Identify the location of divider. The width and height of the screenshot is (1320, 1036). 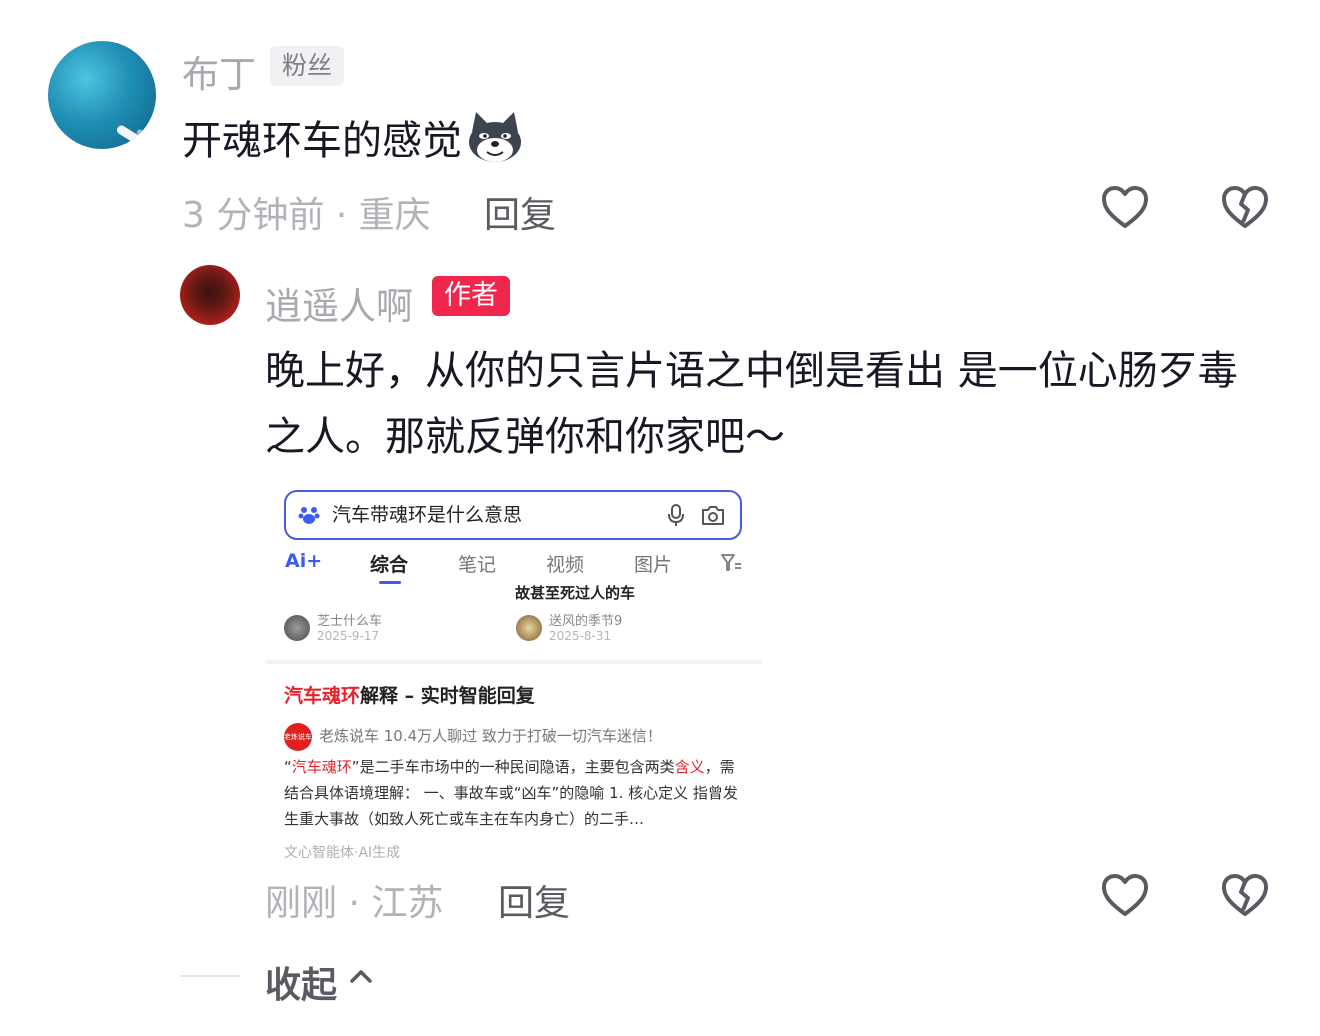
(513, 662).